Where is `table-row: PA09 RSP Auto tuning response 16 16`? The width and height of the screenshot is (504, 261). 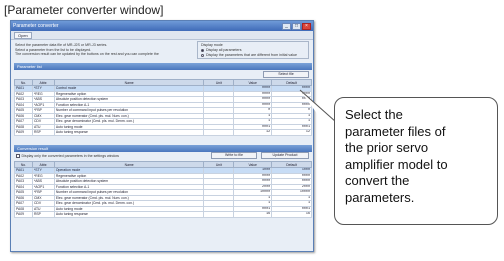 table-row: PA09 RSP Auto tuning response 16 16 is located at coordinates (163, 214).